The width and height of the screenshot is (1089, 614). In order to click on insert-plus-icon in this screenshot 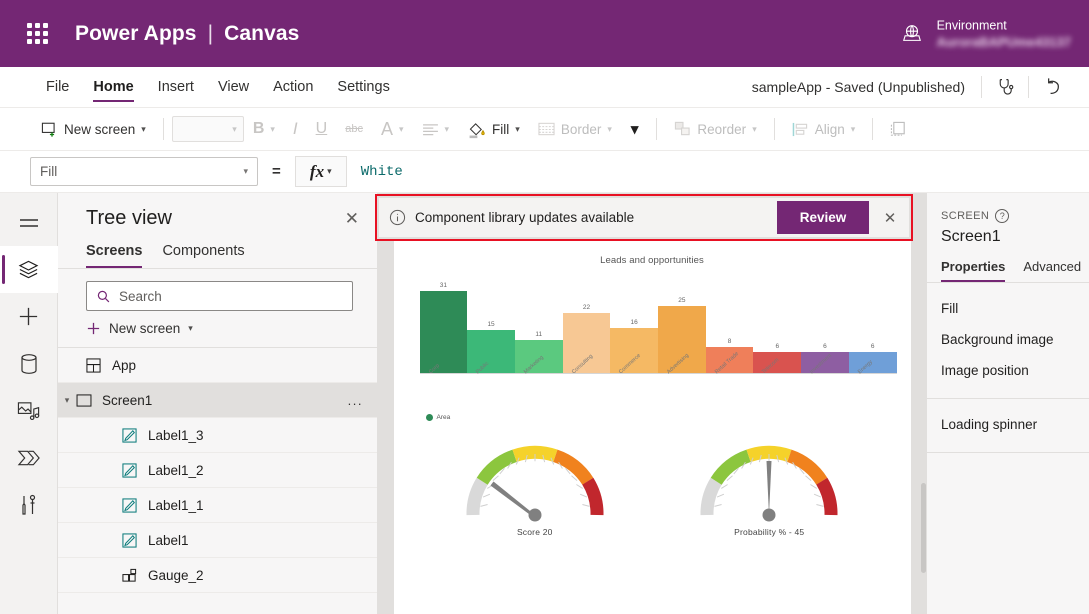, I will do `click(29, 316)`.